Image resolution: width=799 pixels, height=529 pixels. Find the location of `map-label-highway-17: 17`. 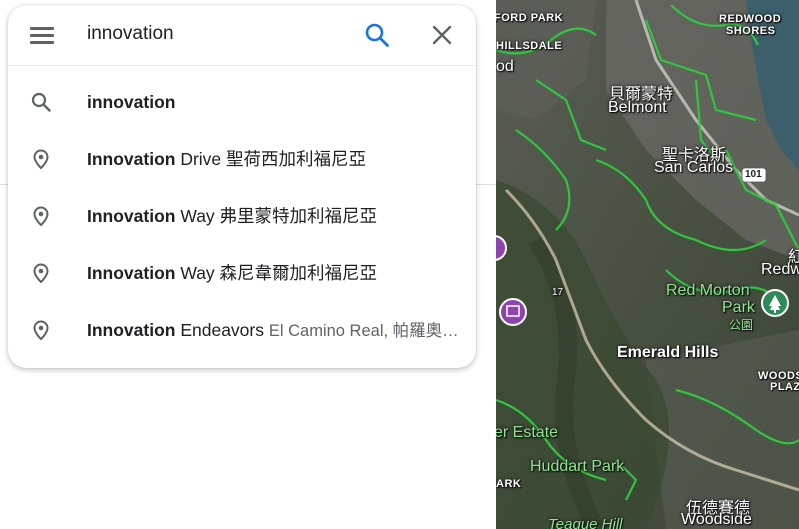

map-label-highway-17: 17 is located at coordinates (558, 292).